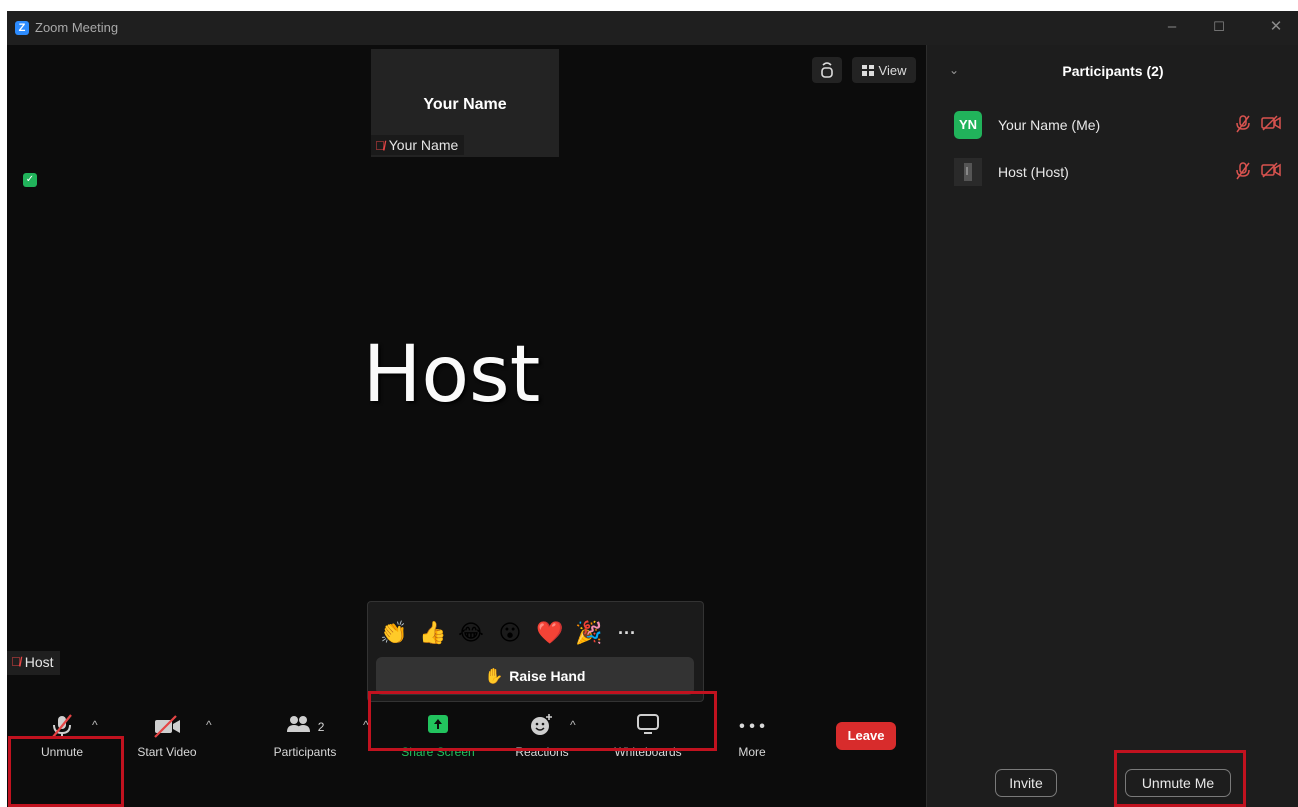 Image resolution: width=1298 pixels, height=807 pixels. What do you see at coordinates (648, 752) in the screenshot?
I see `whiteboards-label: Whiteboards` at bounding box center [648, 752].